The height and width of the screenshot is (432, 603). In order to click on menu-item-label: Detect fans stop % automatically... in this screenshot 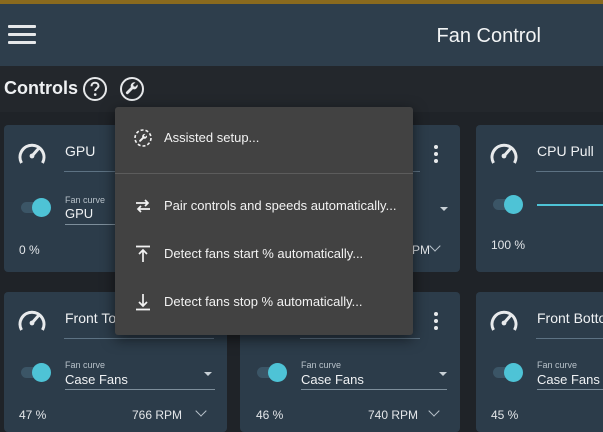, I will do `click(263, 301)`.